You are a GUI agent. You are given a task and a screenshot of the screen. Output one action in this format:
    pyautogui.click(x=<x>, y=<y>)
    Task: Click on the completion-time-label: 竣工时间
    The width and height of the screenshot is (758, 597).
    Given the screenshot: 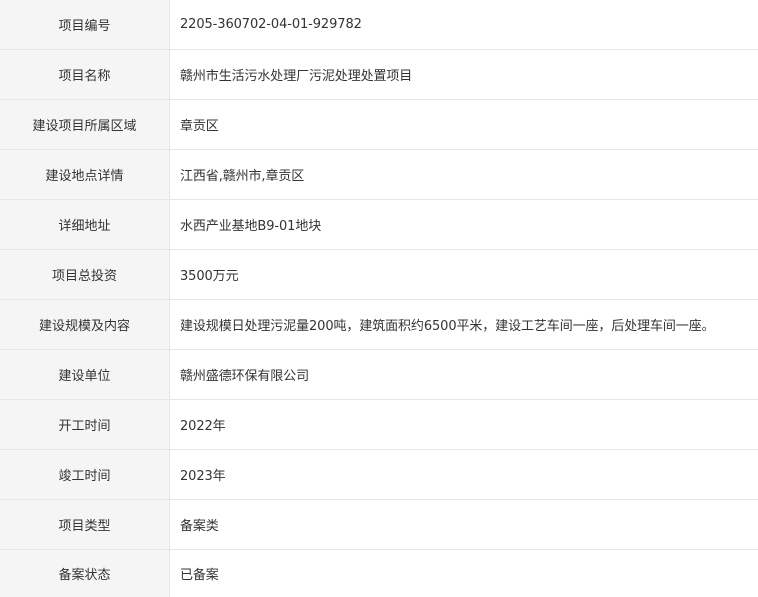 What is the action you would take?
    pyautogui.click(x=85, y=475)
    